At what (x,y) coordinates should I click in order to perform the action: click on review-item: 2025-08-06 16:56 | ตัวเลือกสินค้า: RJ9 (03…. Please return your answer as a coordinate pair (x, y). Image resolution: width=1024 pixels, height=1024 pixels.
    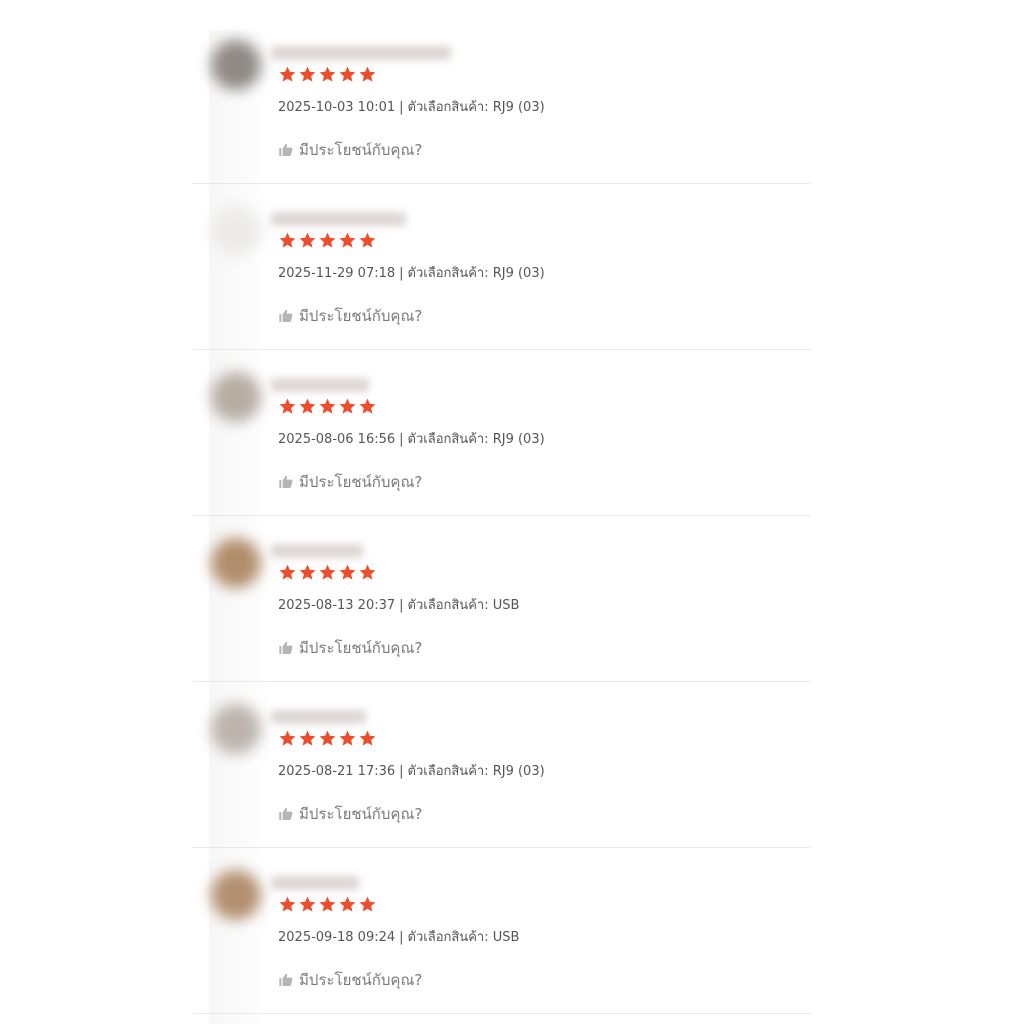
    Looking at the image, I should click on (501, 433).